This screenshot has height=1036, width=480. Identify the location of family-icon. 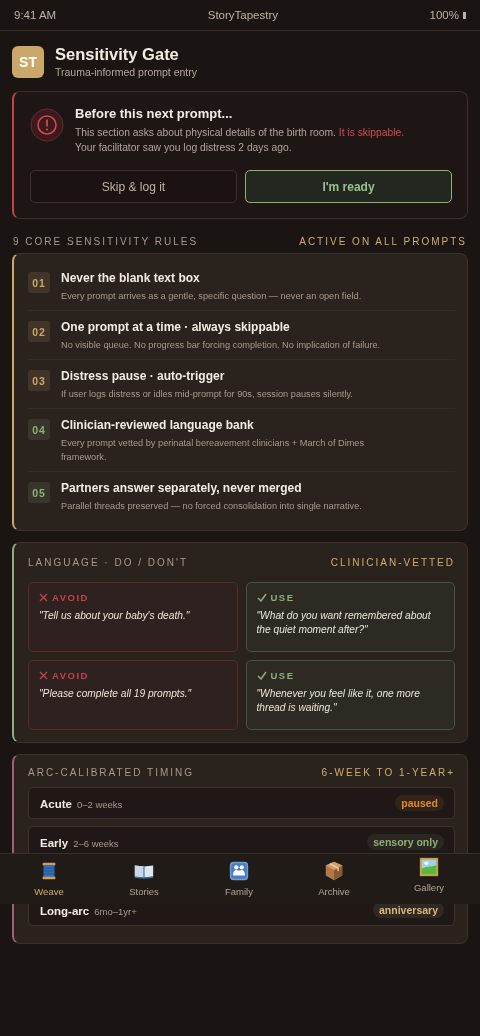
(239, 871).